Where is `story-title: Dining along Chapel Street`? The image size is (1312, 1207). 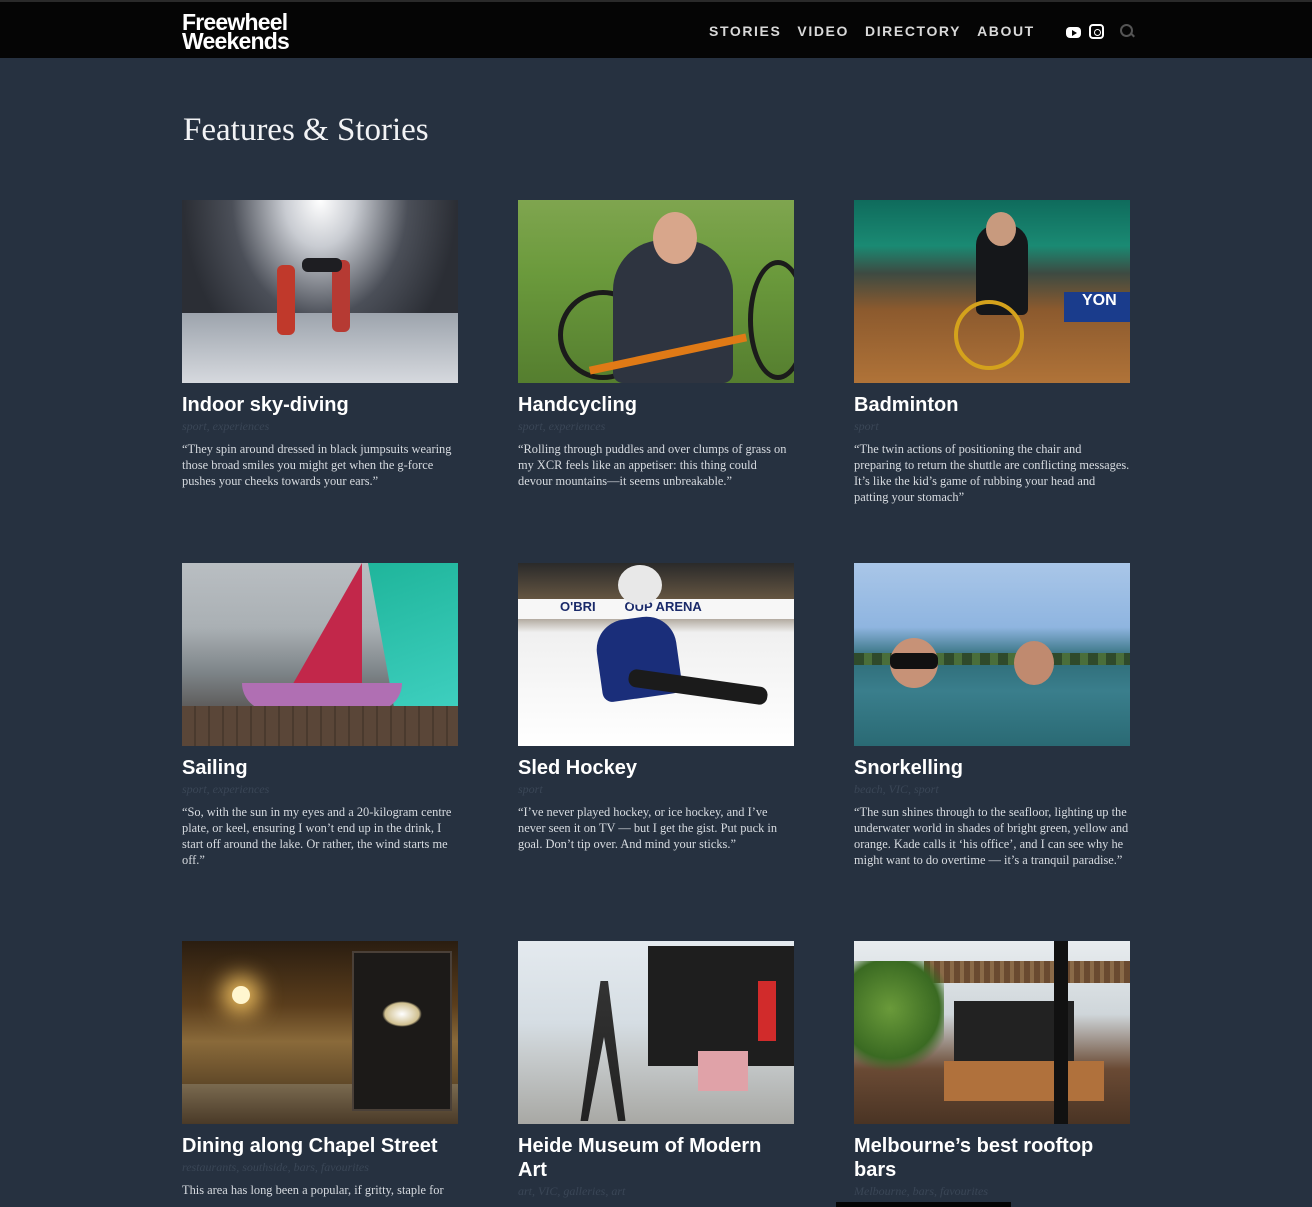
story-title: Dining along Chapel Street is located at coordinates (320, 1146).